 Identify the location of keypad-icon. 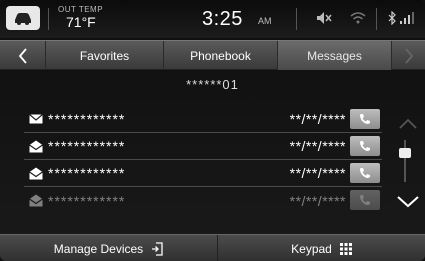
(345, 248).